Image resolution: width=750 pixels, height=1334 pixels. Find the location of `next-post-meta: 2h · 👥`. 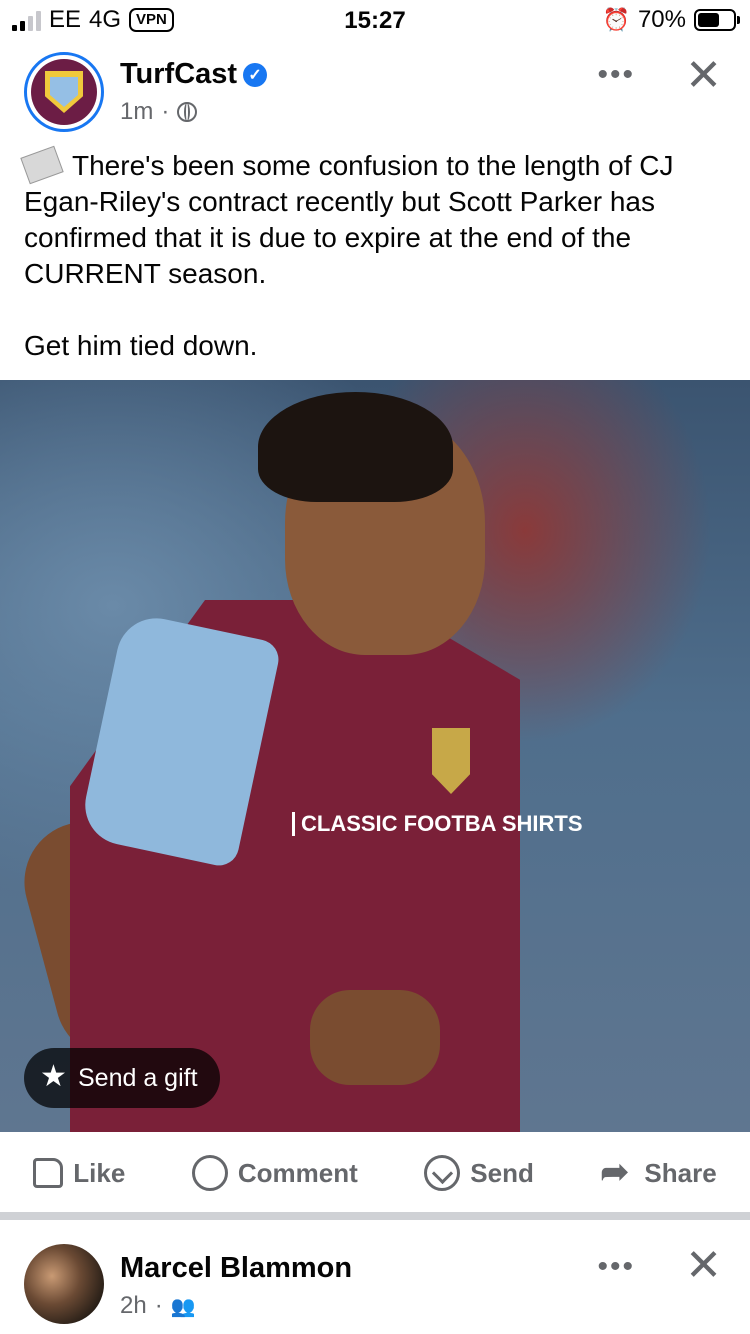

next-post-meta: 2h · 👥 is located at coordinates (158, 1306).